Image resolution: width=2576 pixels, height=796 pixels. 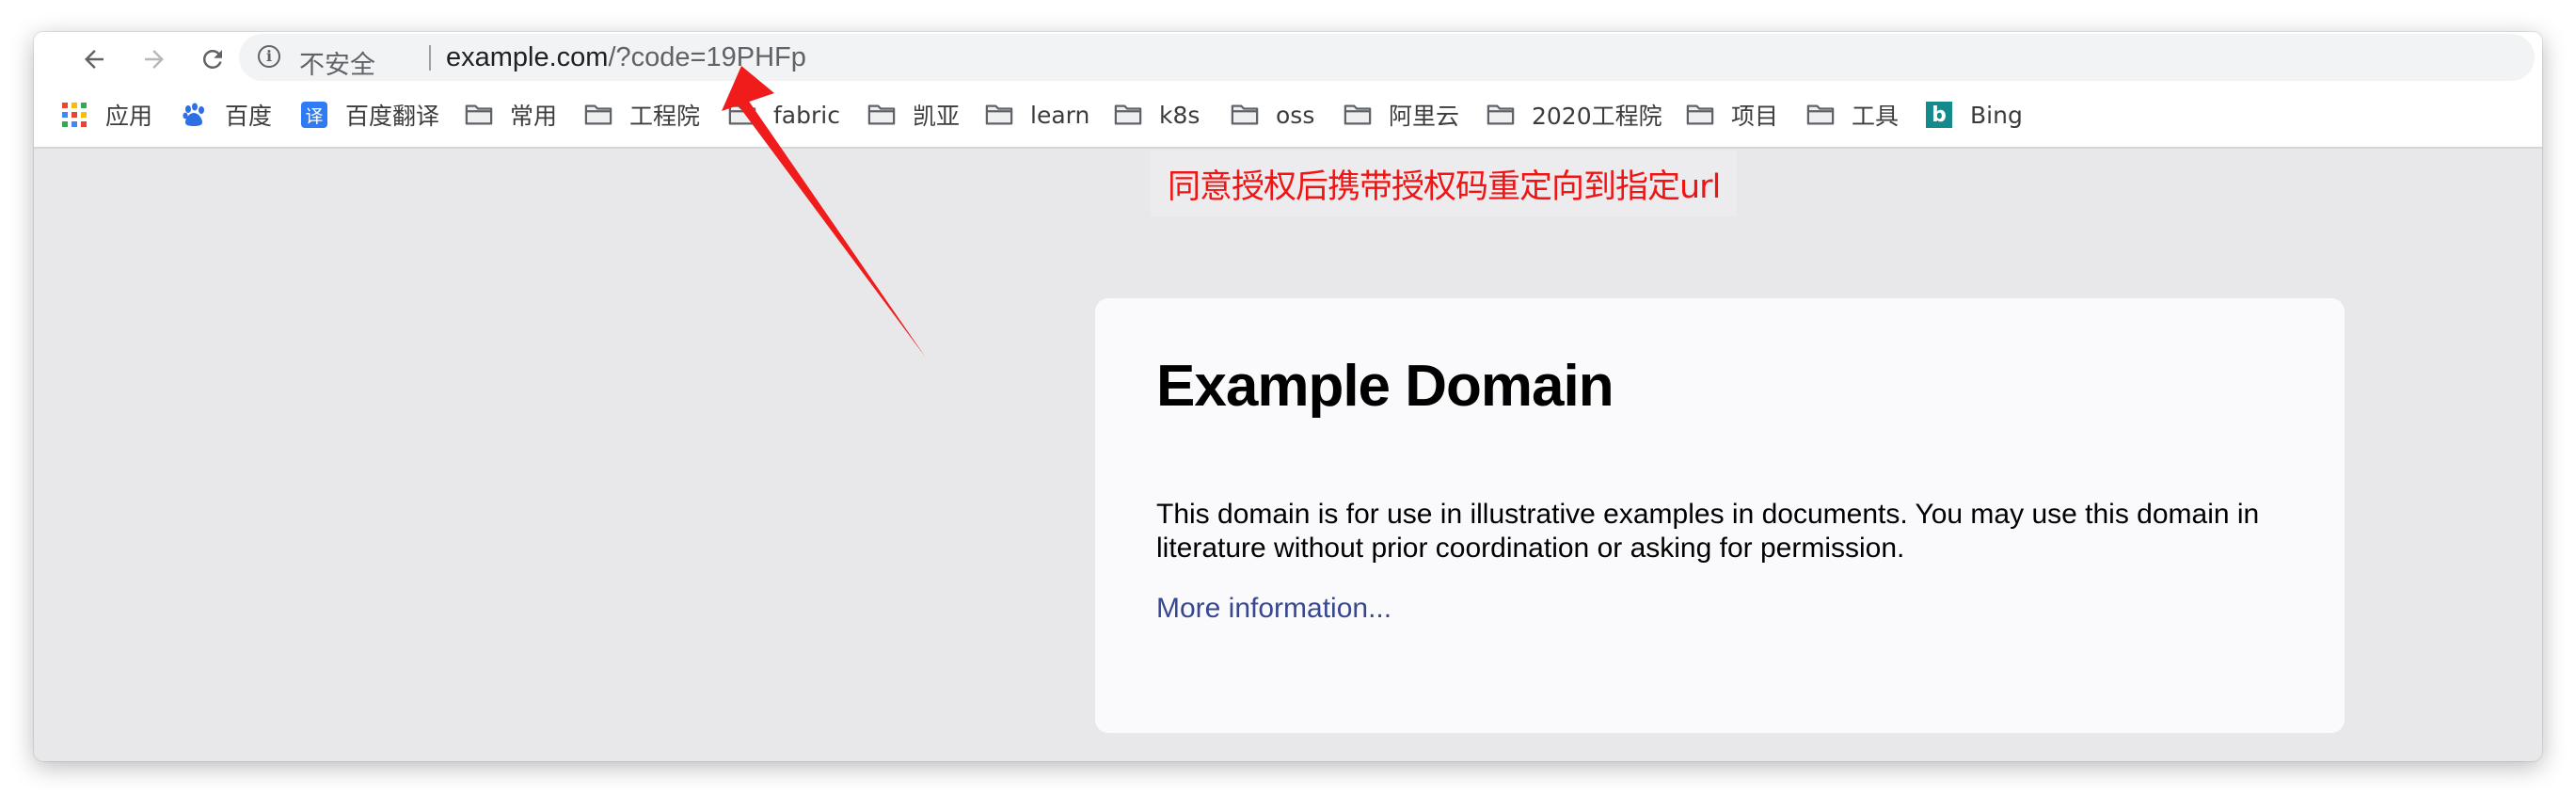 What do you see at coordinates (1295, 115) in the screenshot?
I see `bookmark-label: oss` at bounding box center [1295, 115].